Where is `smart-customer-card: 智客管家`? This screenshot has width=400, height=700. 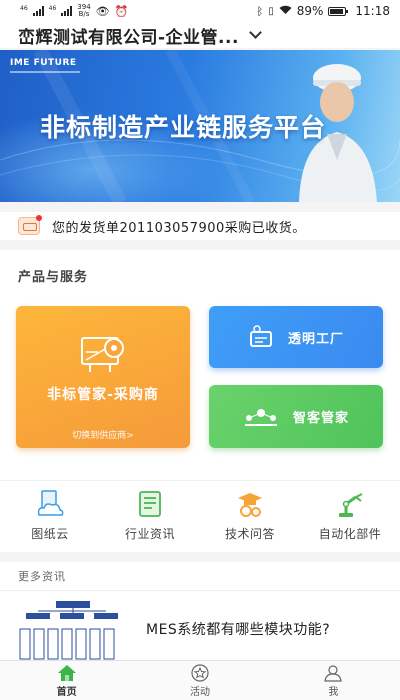 smart-customer-card: 智客管家 is located at coordinates (296, 416).